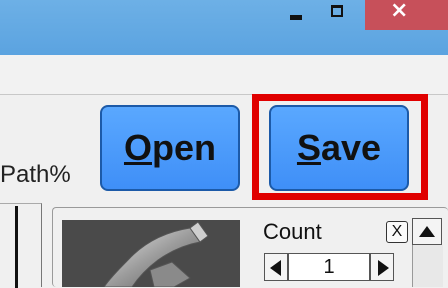 The image size is (448, 288). I want to click on count-increment-button, so click(382, 267).